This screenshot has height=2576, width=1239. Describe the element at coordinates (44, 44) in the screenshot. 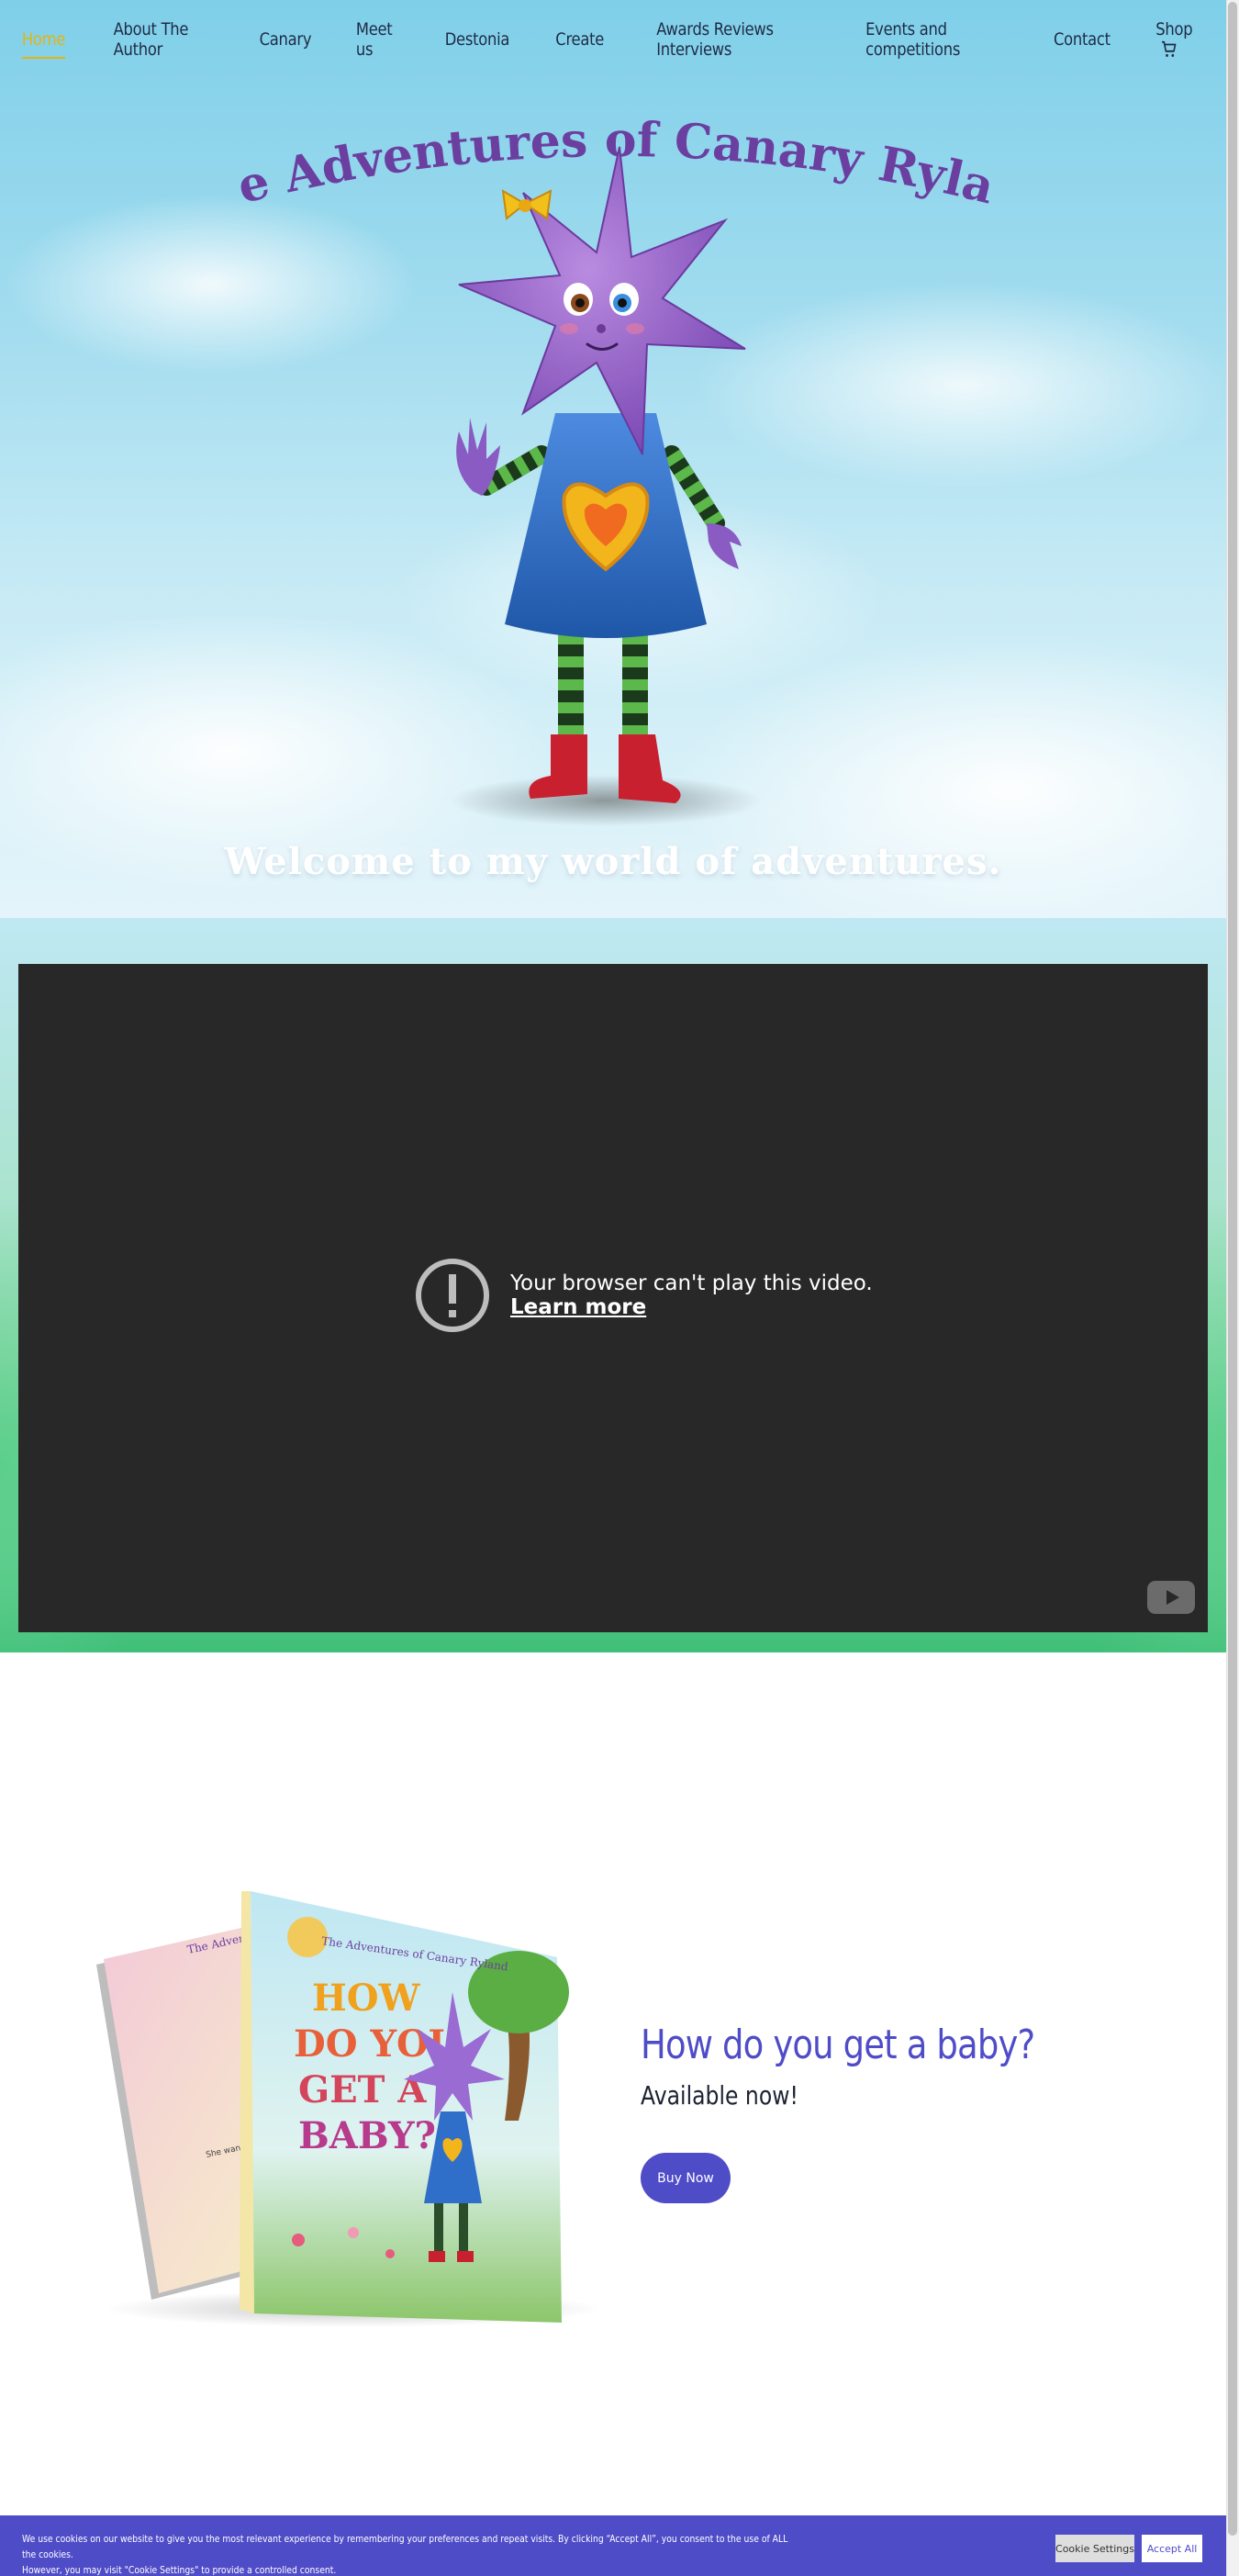

I see `nav-item-home: Home` at that location.